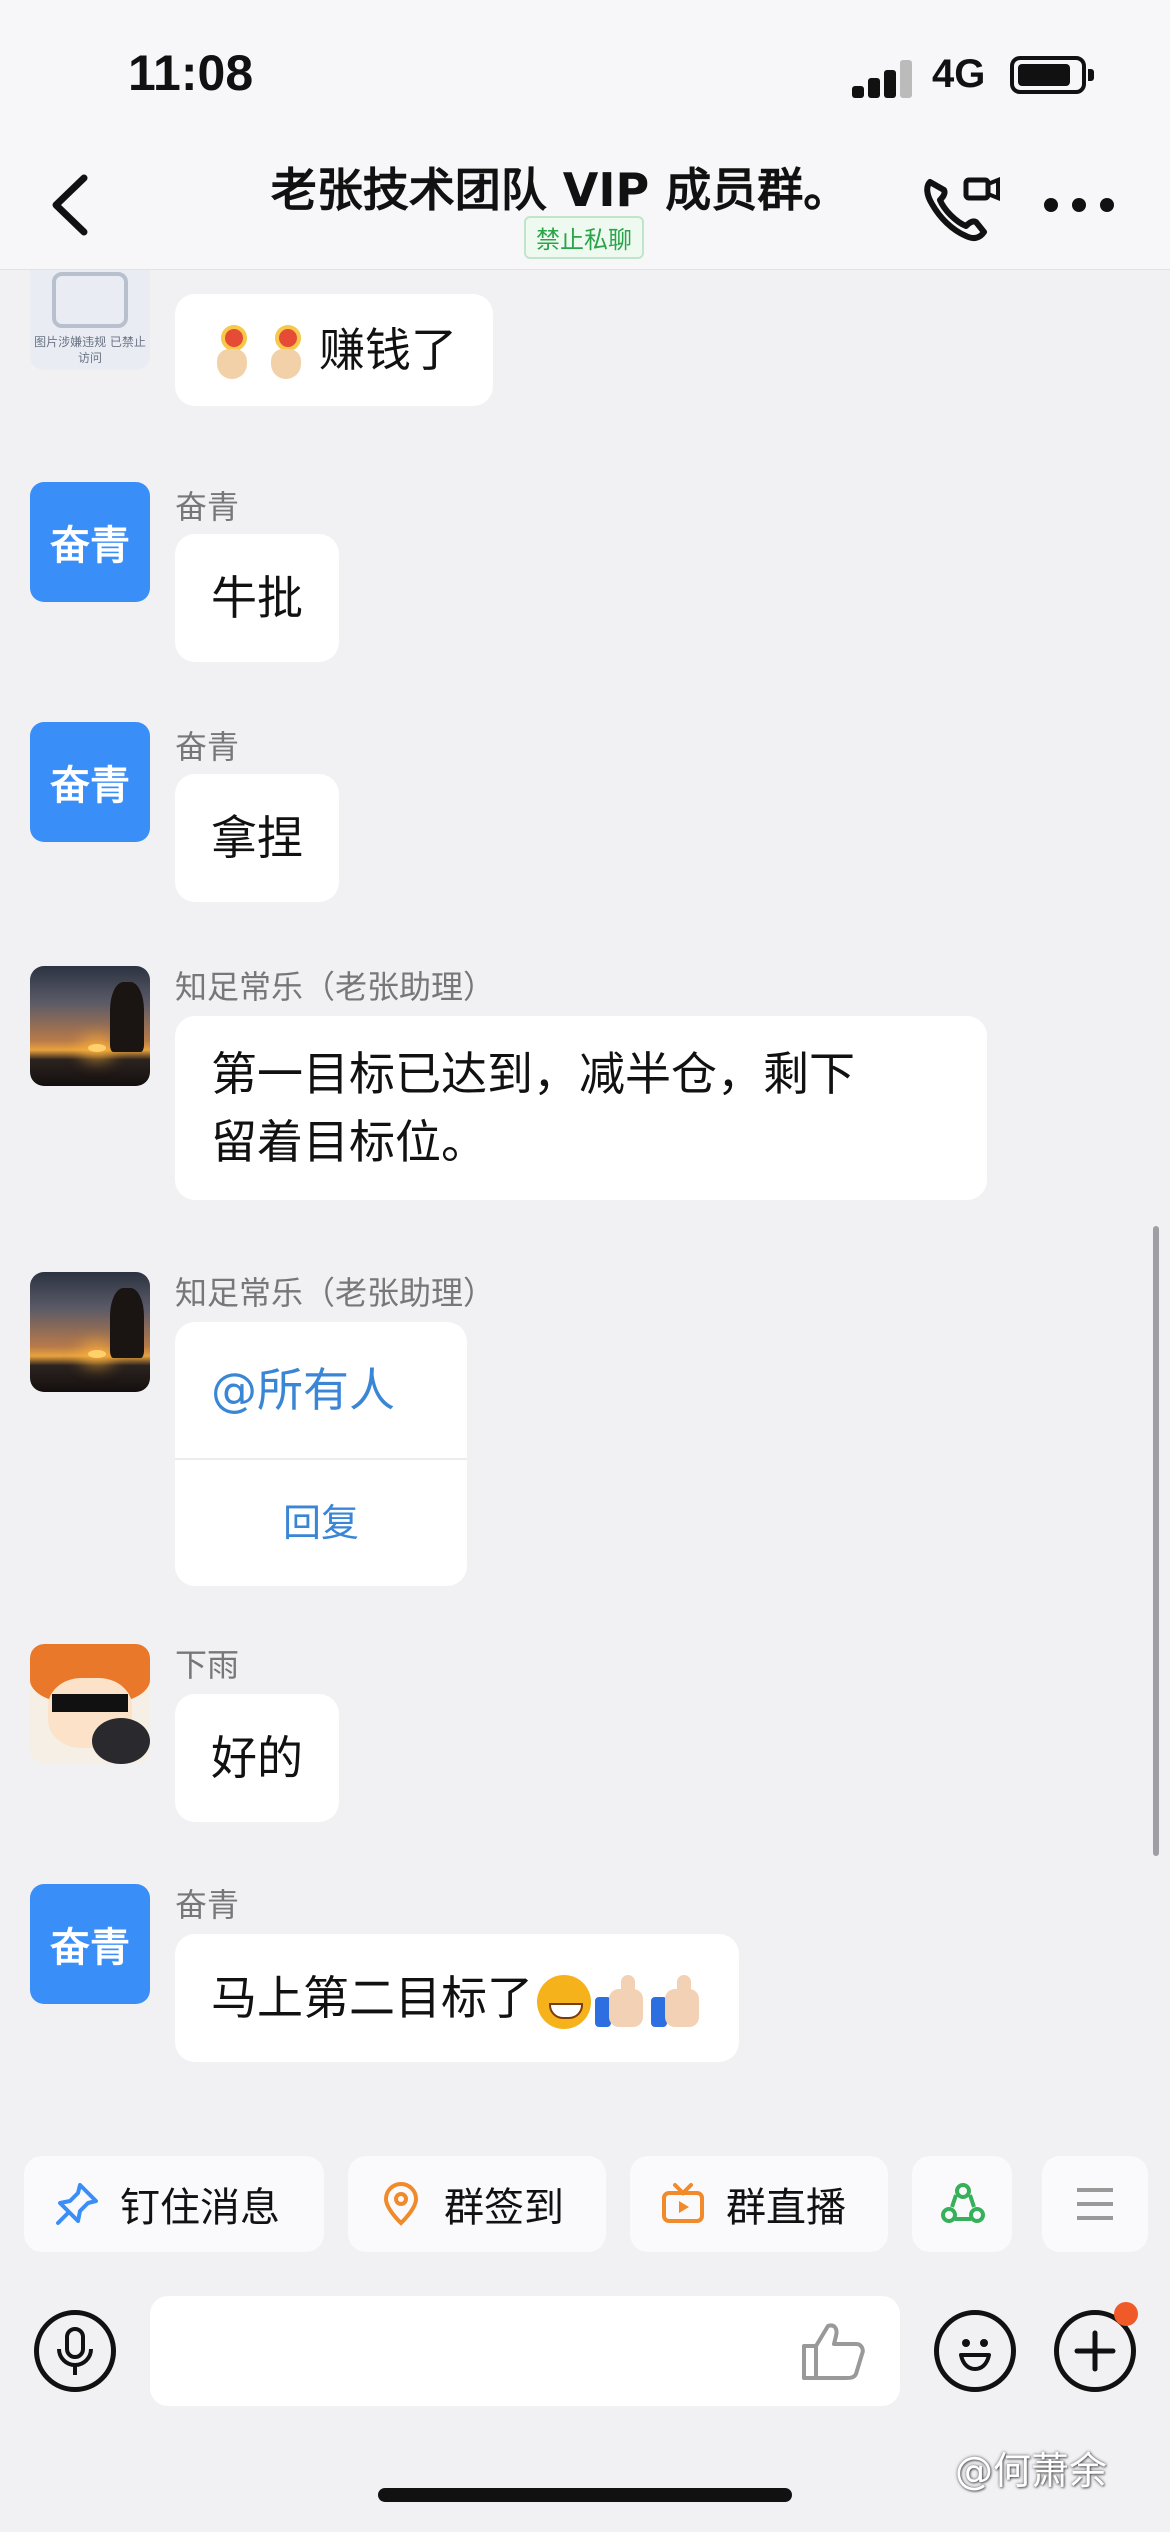  I want to click on message-bubble: 第一目标已达到，减半仓，剩下 留着目标位。, so click(581, 1108).